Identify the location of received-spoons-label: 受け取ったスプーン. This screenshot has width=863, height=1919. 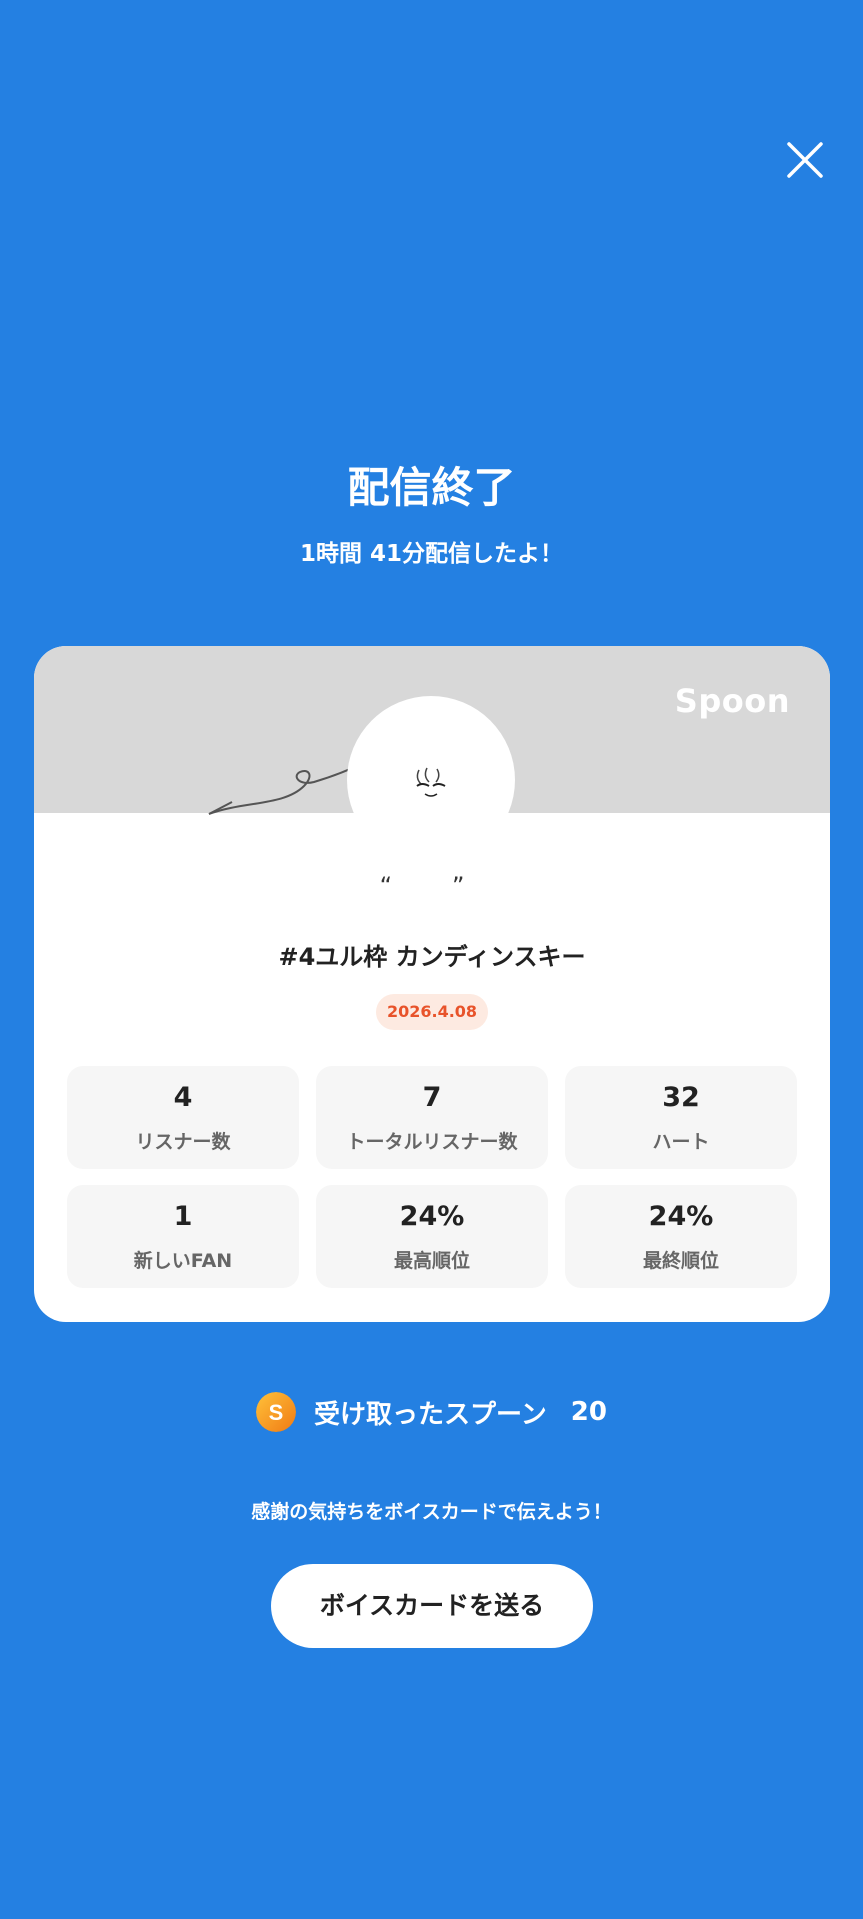
(430, 1414).